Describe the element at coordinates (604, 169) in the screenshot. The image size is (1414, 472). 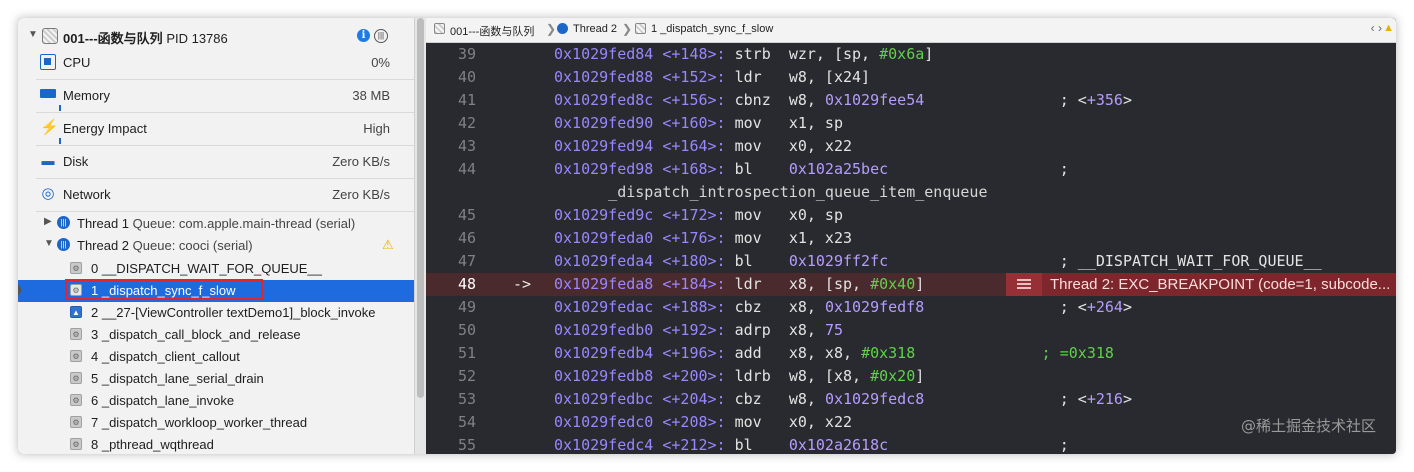
I see `instruction-address: 0x1029fed98` at that location.